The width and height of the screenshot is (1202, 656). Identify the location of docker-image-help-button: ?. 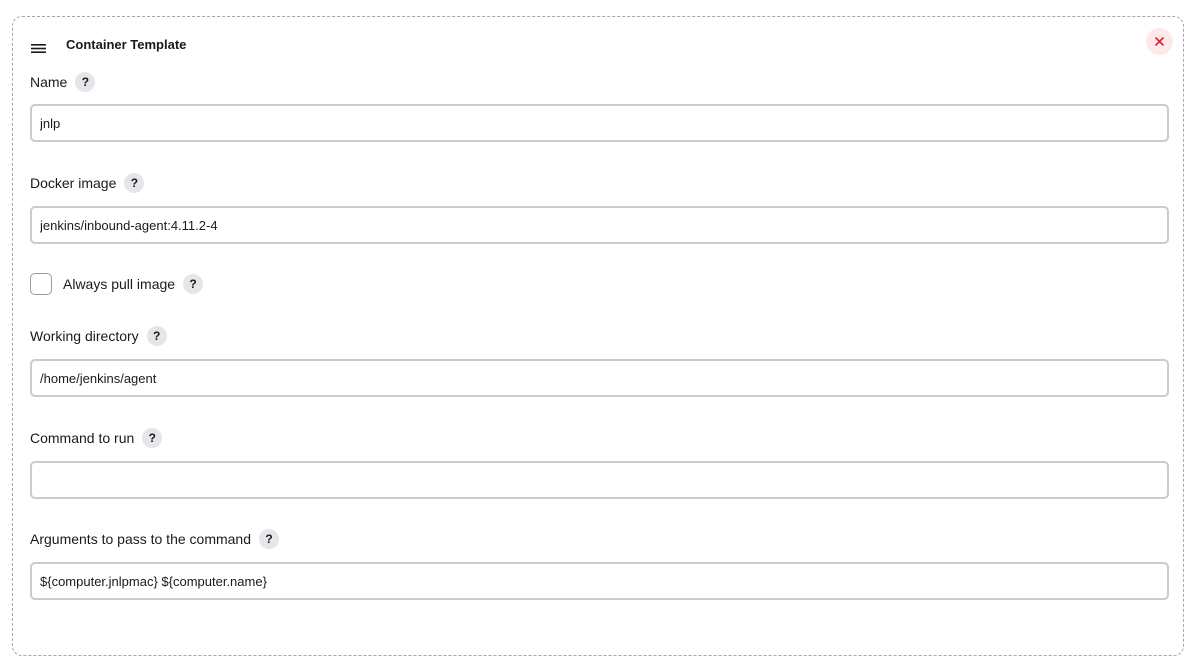
(134, 183).